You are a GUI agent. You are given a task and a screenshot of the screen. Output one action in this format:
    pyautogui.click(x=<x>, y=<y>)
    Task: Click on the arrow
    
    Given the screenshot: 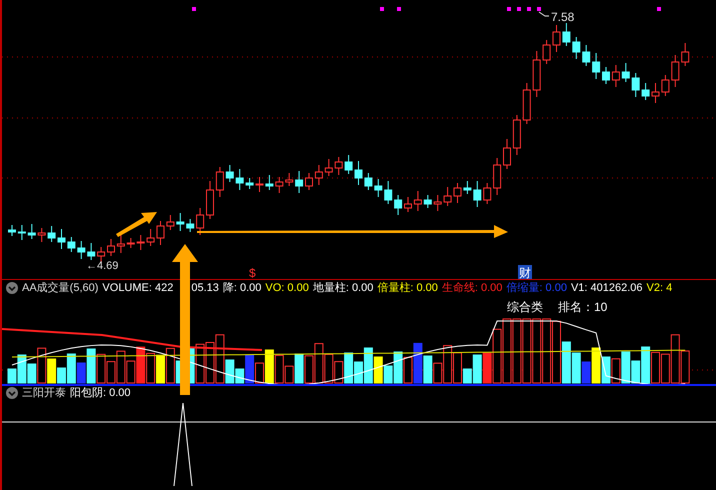 What is the action you would take?
    pyautogui.click(x=136, y=224)
    